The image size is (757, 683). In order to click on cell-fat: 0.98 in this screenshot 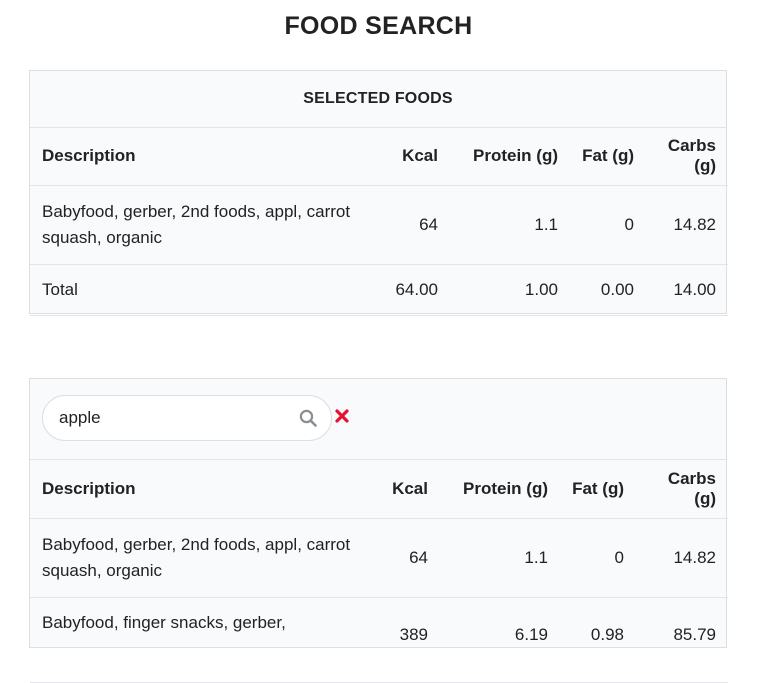, I will do `click(598, 640)`.